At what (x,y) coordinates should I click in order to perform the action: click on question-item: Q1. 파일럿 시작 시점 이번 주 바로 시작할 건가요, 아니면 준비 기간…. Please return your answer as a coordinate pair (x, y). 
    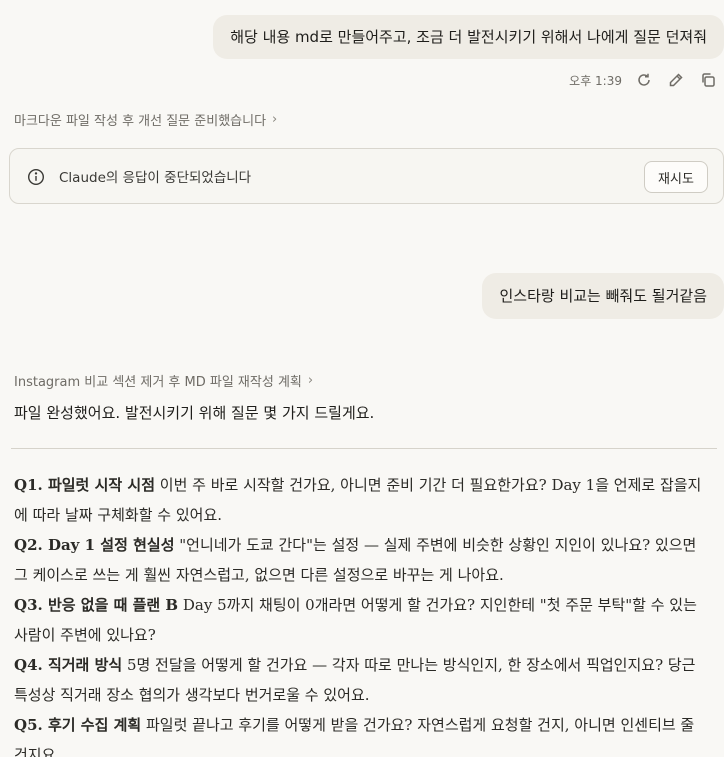
    Looking at the image, I should click on (359, 500).